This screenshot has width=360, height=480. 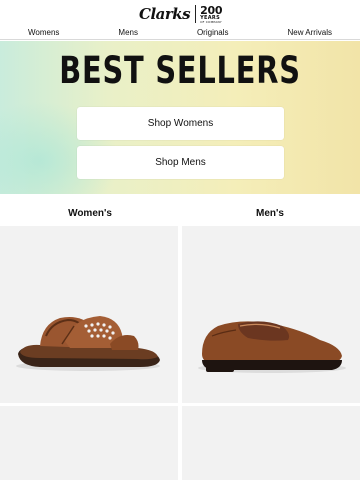 I want to click on category-womens-label: Women's, so click(x=90, y=213).